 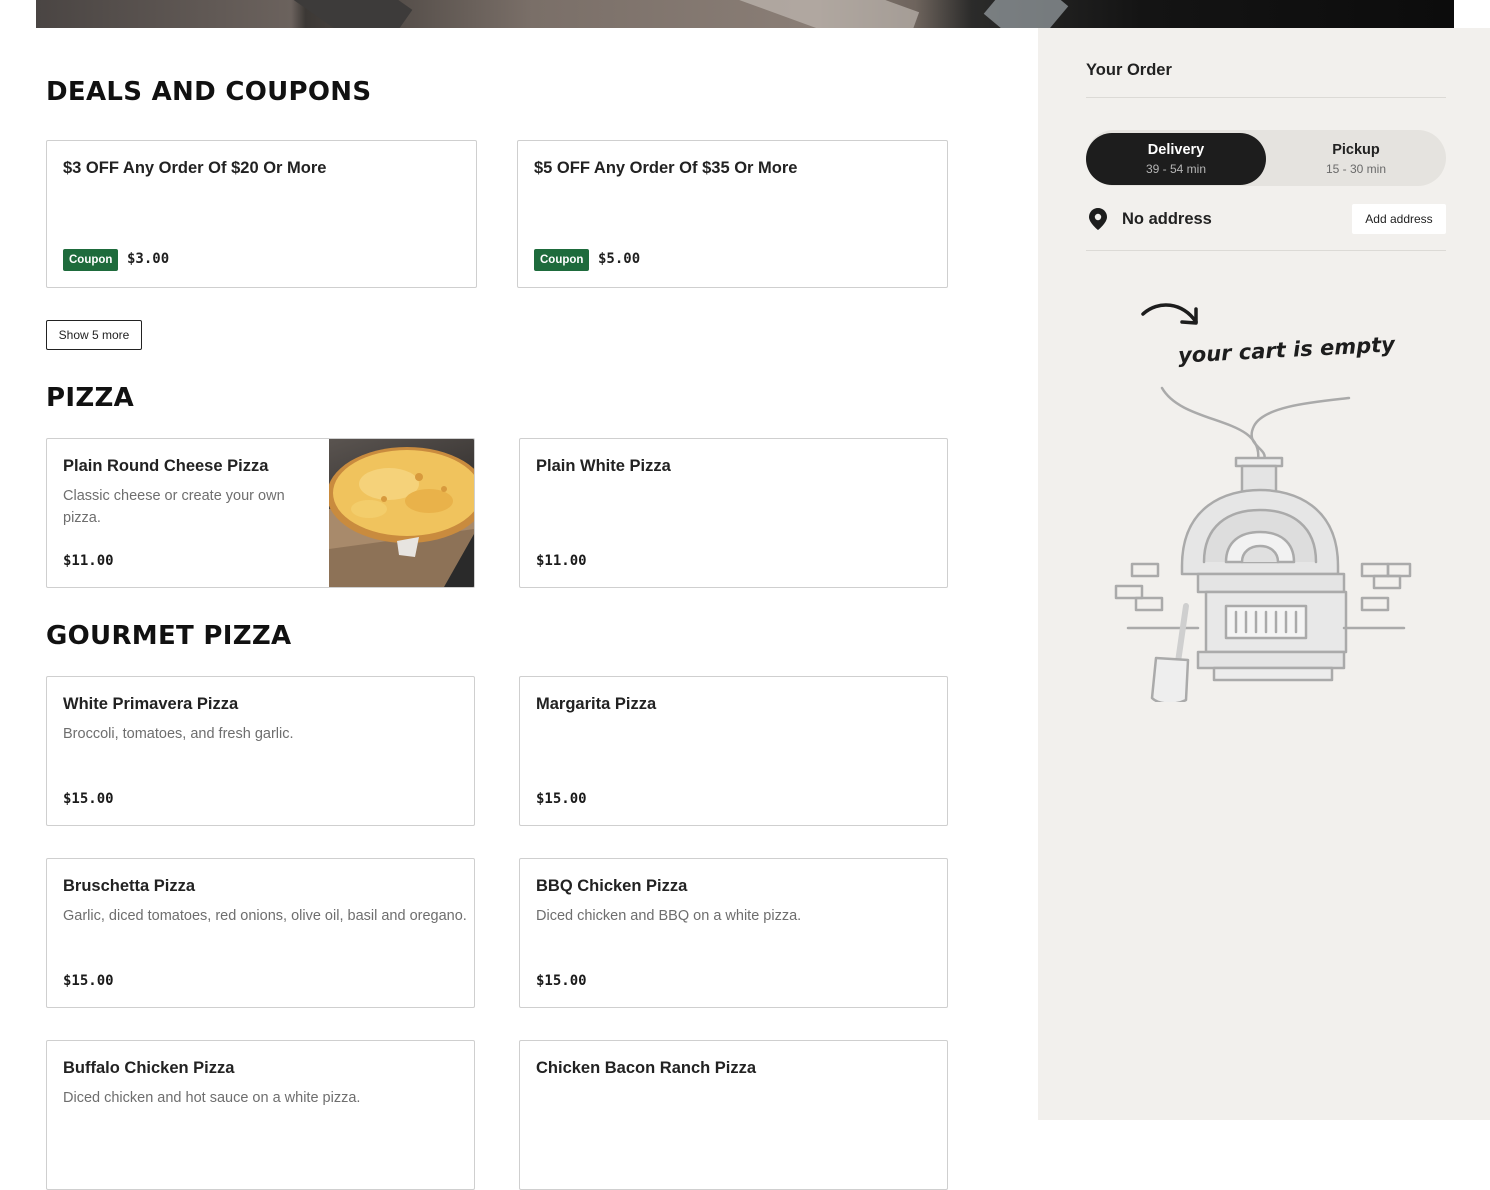 I want to click on menu-item-description-line: Classic cheese or create your own, so click(x=174, y=496).